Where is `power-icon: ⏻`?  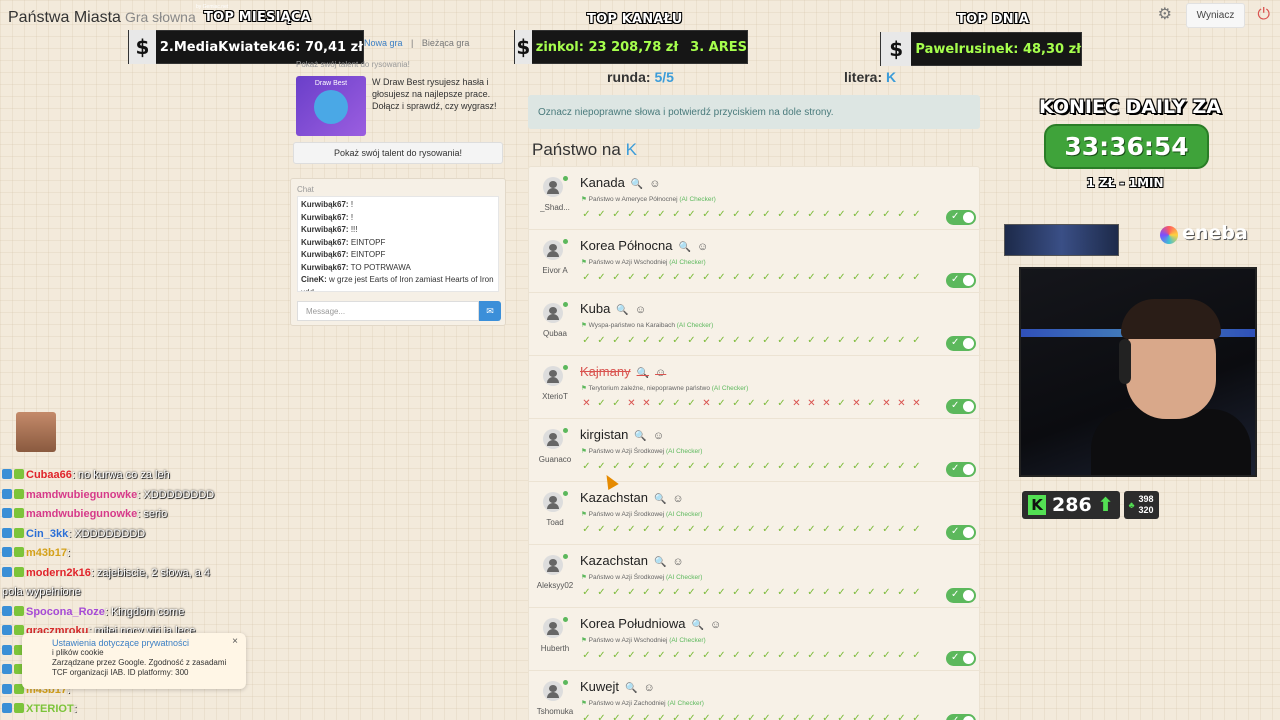 power-icon: ⏻ is located at coordinates (1263, 15).